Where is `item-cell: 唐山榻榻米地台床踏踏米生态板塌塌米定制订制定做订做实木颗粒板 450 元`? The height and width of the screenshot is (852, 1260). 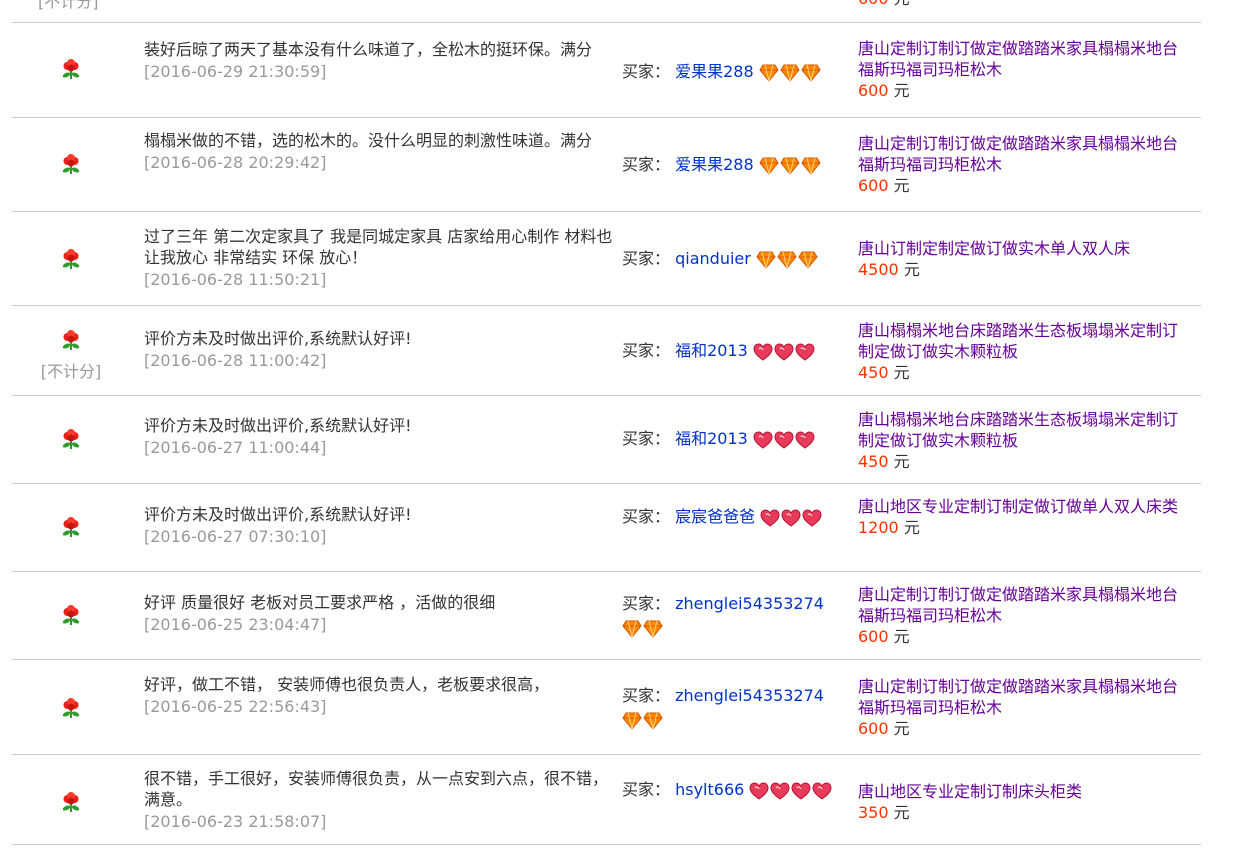
item-cell: 唐山榻榻米地台床踏踏米生态板塌塌米定制订制定做订做实木颗粒板 450 元 is located at coordinates (1025, 351).